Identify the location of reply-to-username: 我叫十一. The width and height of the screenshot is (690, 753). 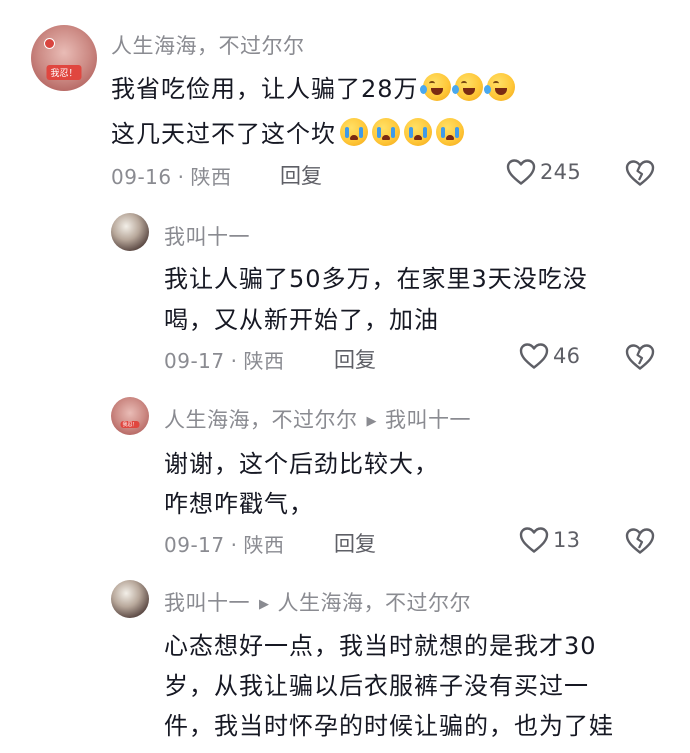
(428, 420).